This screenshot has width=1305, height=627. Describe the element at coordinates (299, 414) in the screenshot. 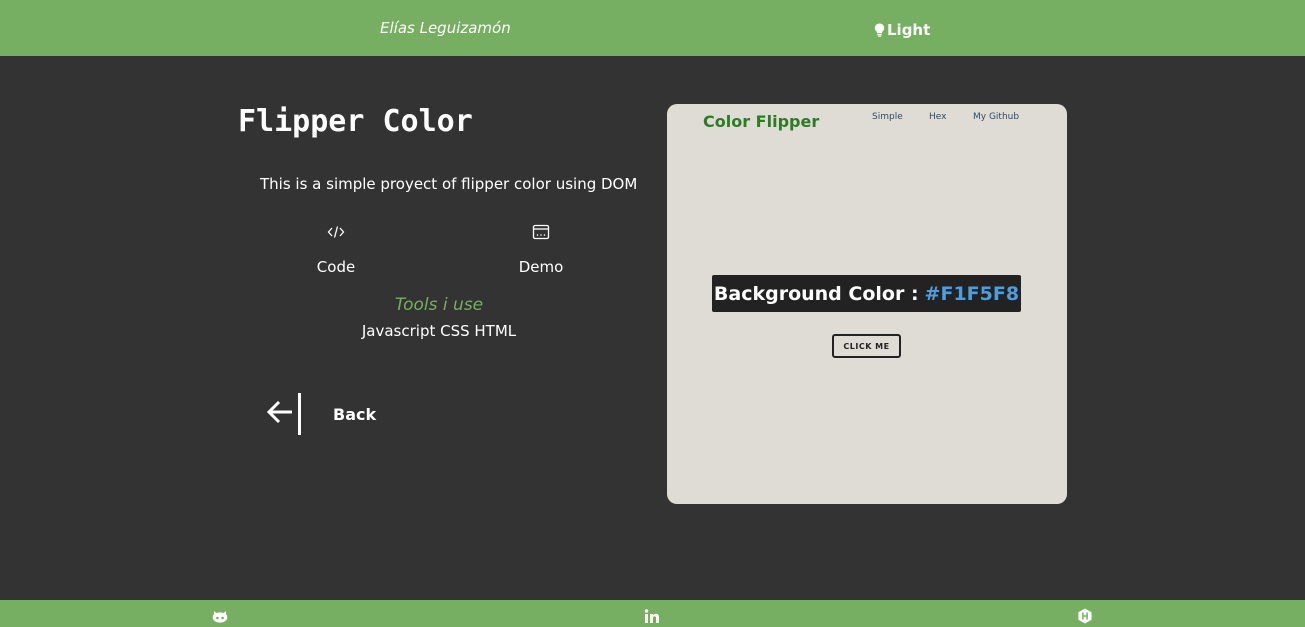

I see `back-divider` at that location.